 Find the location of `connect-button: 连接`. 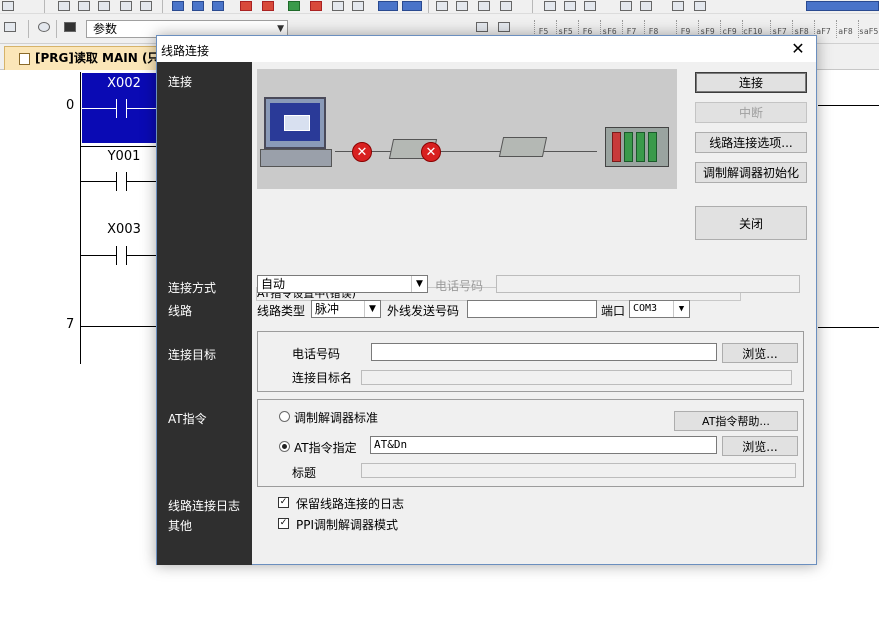

connect-button: 连接 is located at coordinates (751, 82).